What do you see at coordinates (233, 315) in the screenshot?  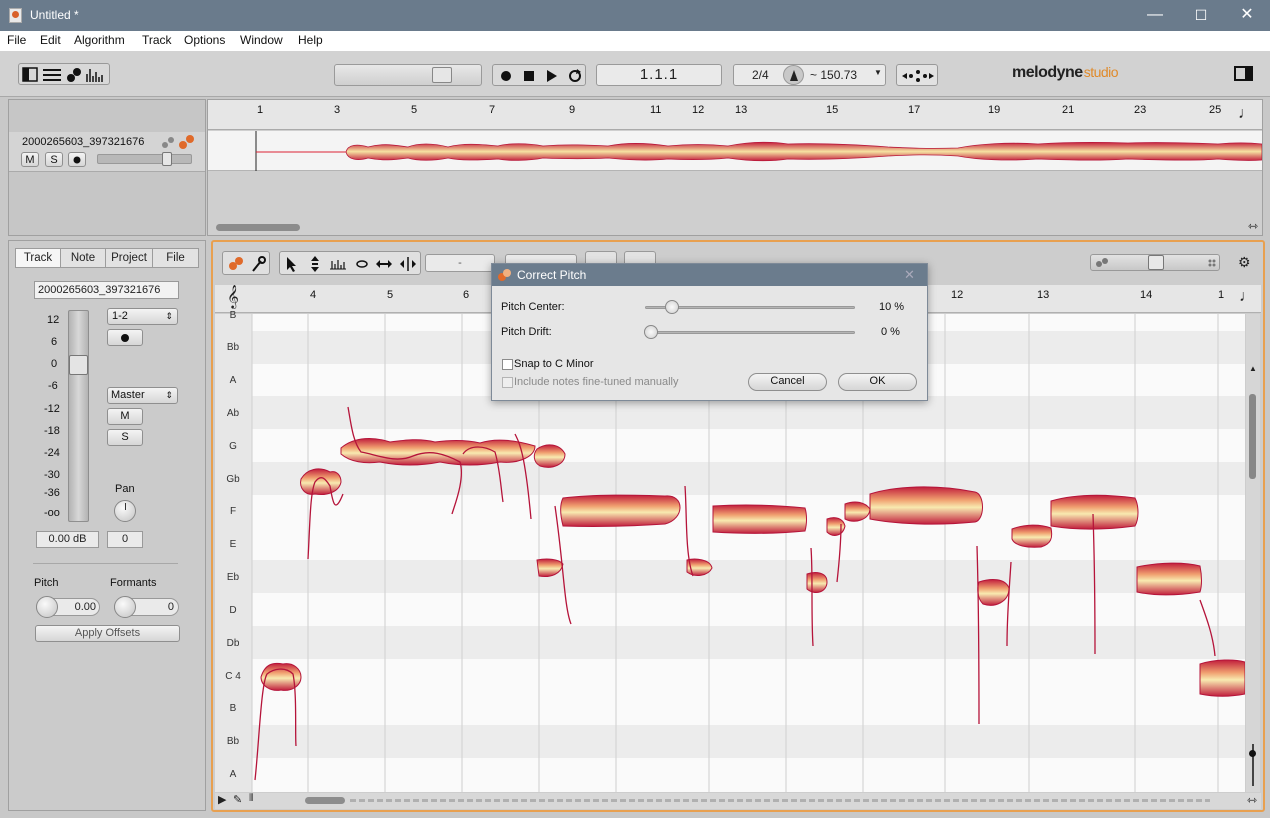 I see `pitch-label: B` at bounding box center [233, 315].